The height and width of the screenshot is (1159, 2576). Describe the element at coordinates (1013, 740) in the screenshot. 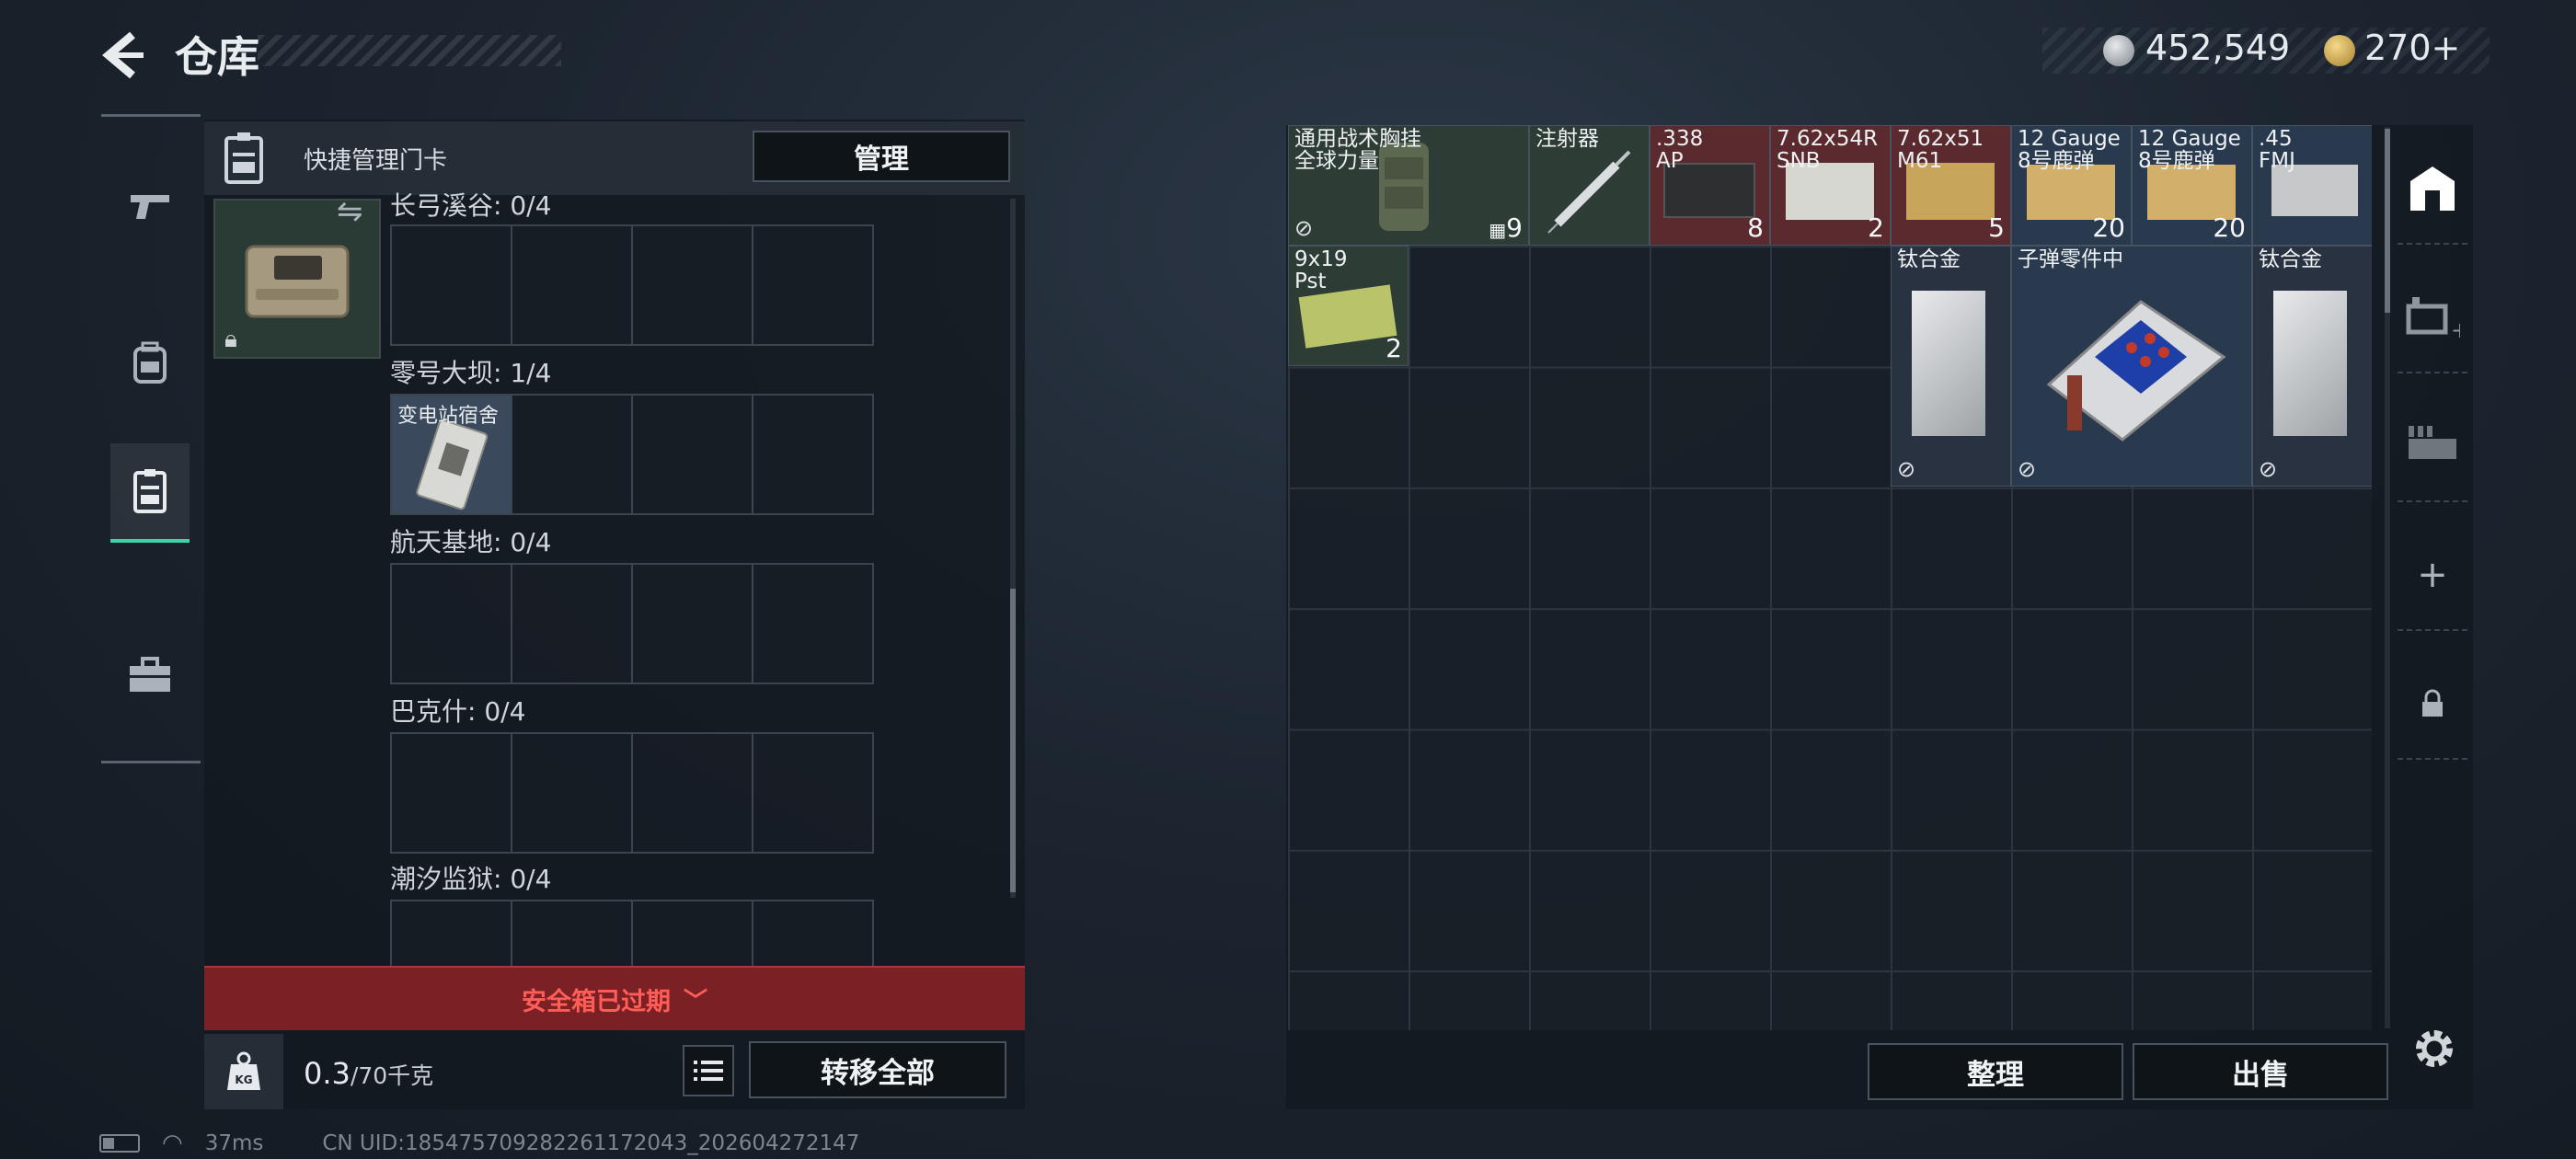

I see `keycard-scrollbar-thumb` at that location.